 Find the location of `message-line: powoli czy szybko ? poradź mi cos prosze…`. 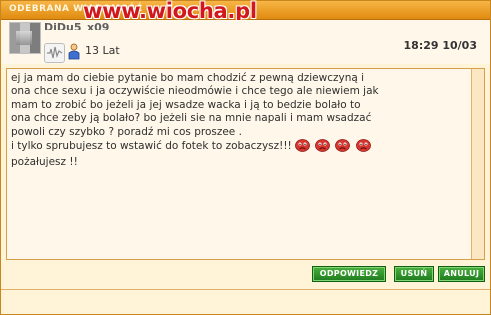

message-line: powoli czy szybko ? poradź mi cos prosze… is located at coordinates (126, 131).